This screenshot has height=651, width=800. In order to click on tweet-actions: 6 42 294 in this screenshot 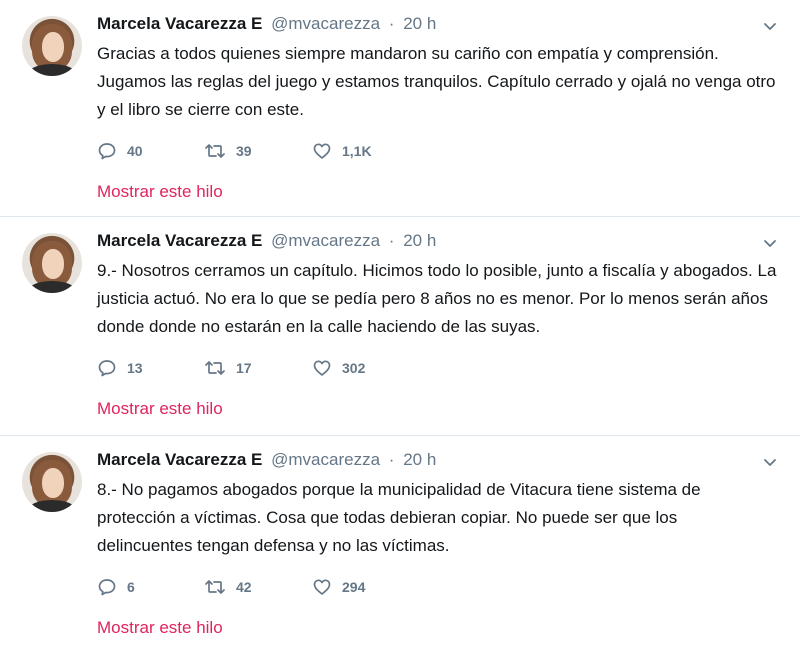, I will do `click(259, 587)`.